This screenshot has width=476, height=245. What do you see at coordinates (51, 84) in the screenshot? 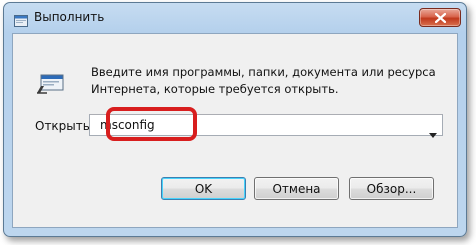
I see `run-program-icon` at bounding box center [51, 84].